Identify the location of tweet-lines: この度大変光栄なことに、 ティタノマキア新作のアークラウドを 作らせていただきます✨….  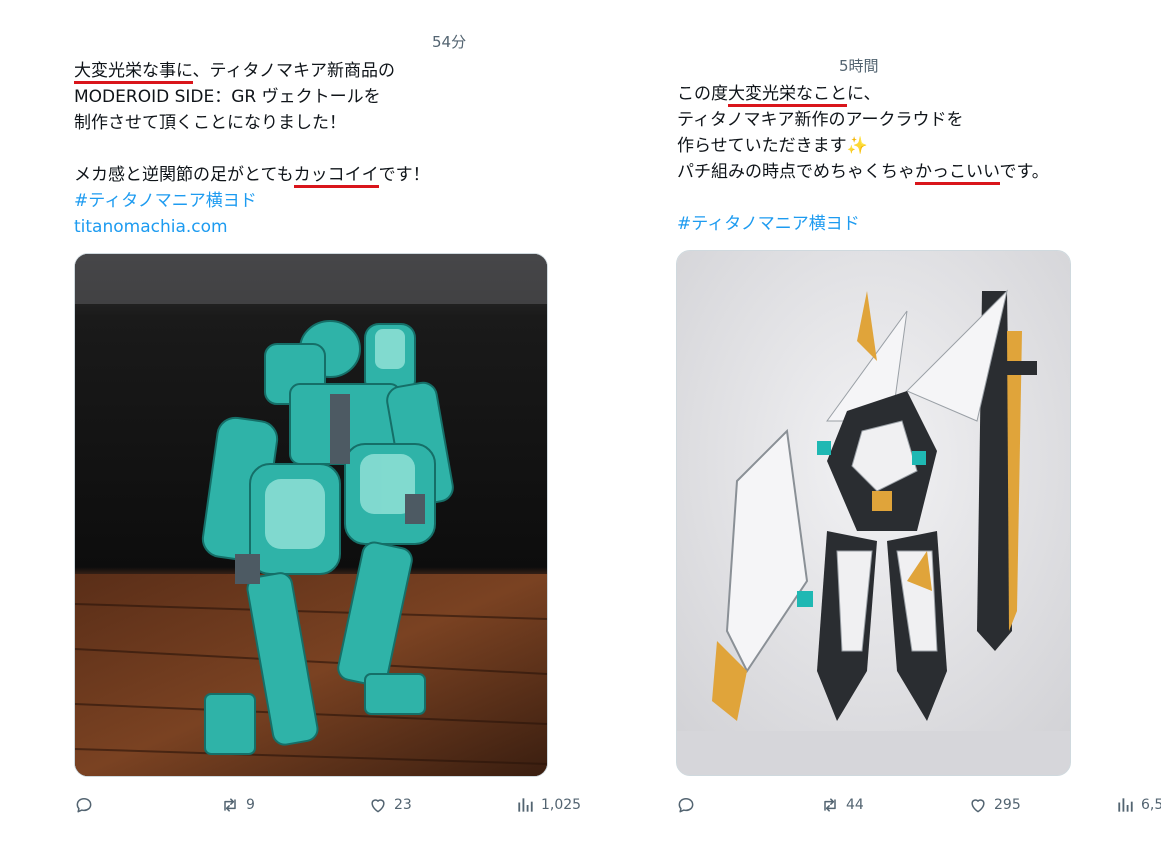
(917, 146).